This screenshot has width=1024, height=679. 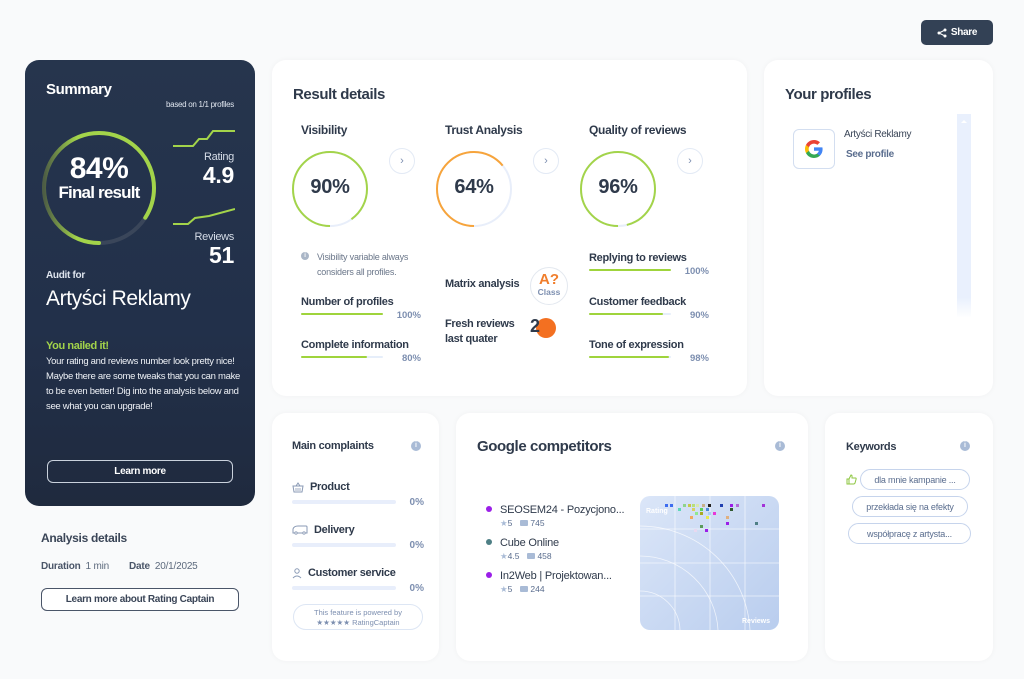 I want to click on profiles-scrollbar, so click(x=964, y=216).